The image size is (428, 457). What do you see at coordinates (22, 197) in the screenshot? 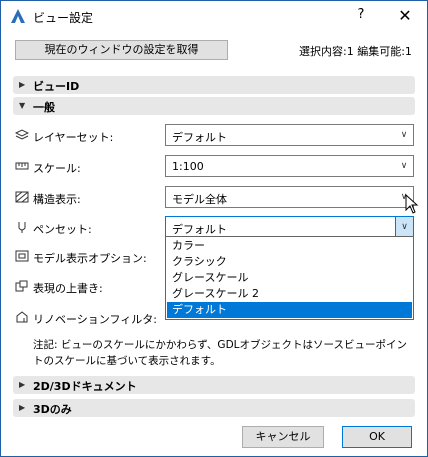
I see `structure-icon` at bounding box center [22, 197].